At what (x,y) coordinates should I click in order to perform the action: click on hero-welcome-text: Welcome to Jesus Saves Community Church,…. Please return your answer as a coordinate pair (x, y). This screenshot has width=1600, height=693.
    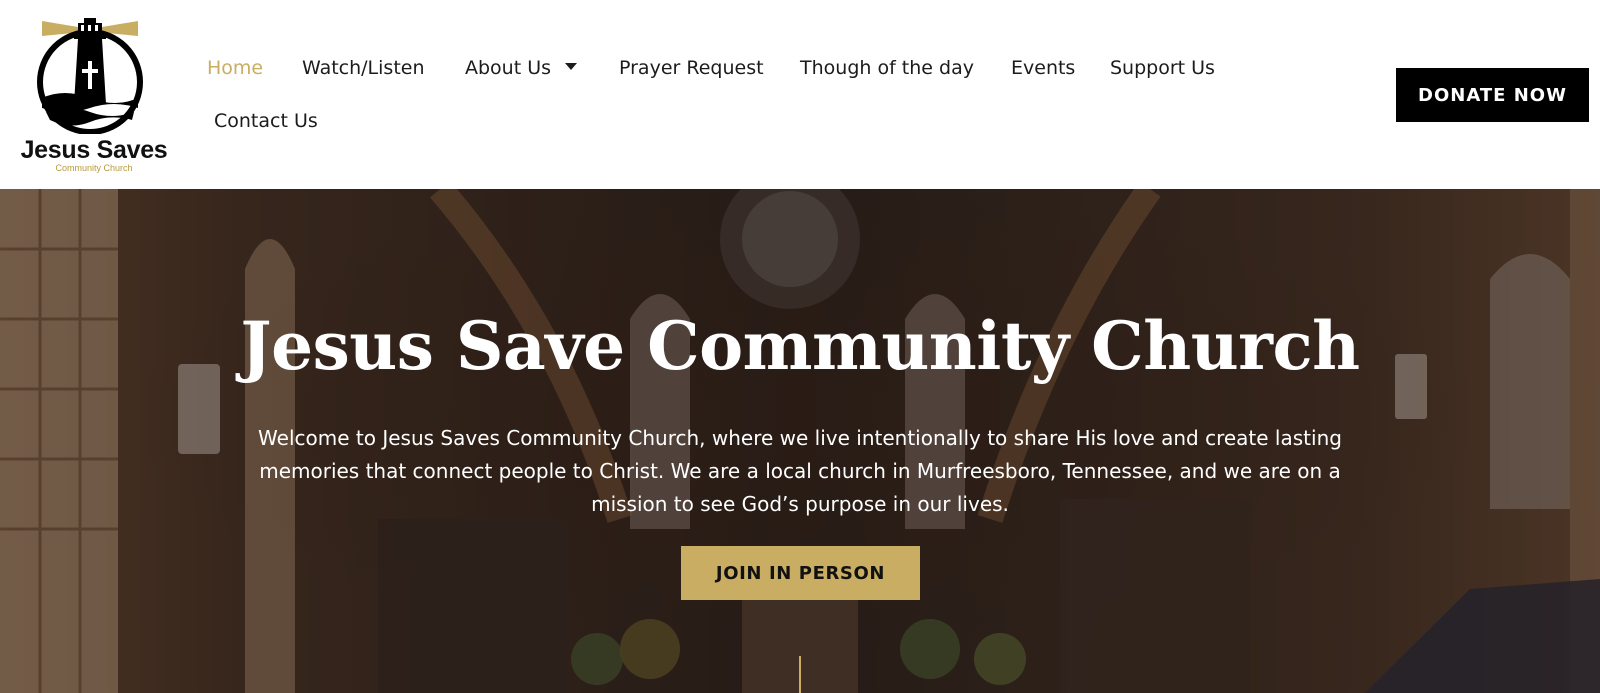
    Looking at the image, I should click on (800, 471).